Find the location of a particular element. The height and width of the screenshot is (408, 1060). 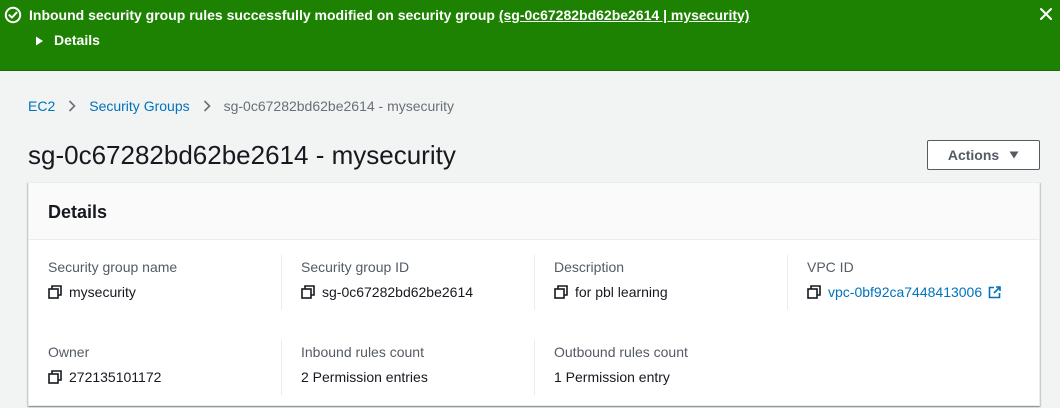

field-description: Description for pbl learning is located at coordinates (661, 282).